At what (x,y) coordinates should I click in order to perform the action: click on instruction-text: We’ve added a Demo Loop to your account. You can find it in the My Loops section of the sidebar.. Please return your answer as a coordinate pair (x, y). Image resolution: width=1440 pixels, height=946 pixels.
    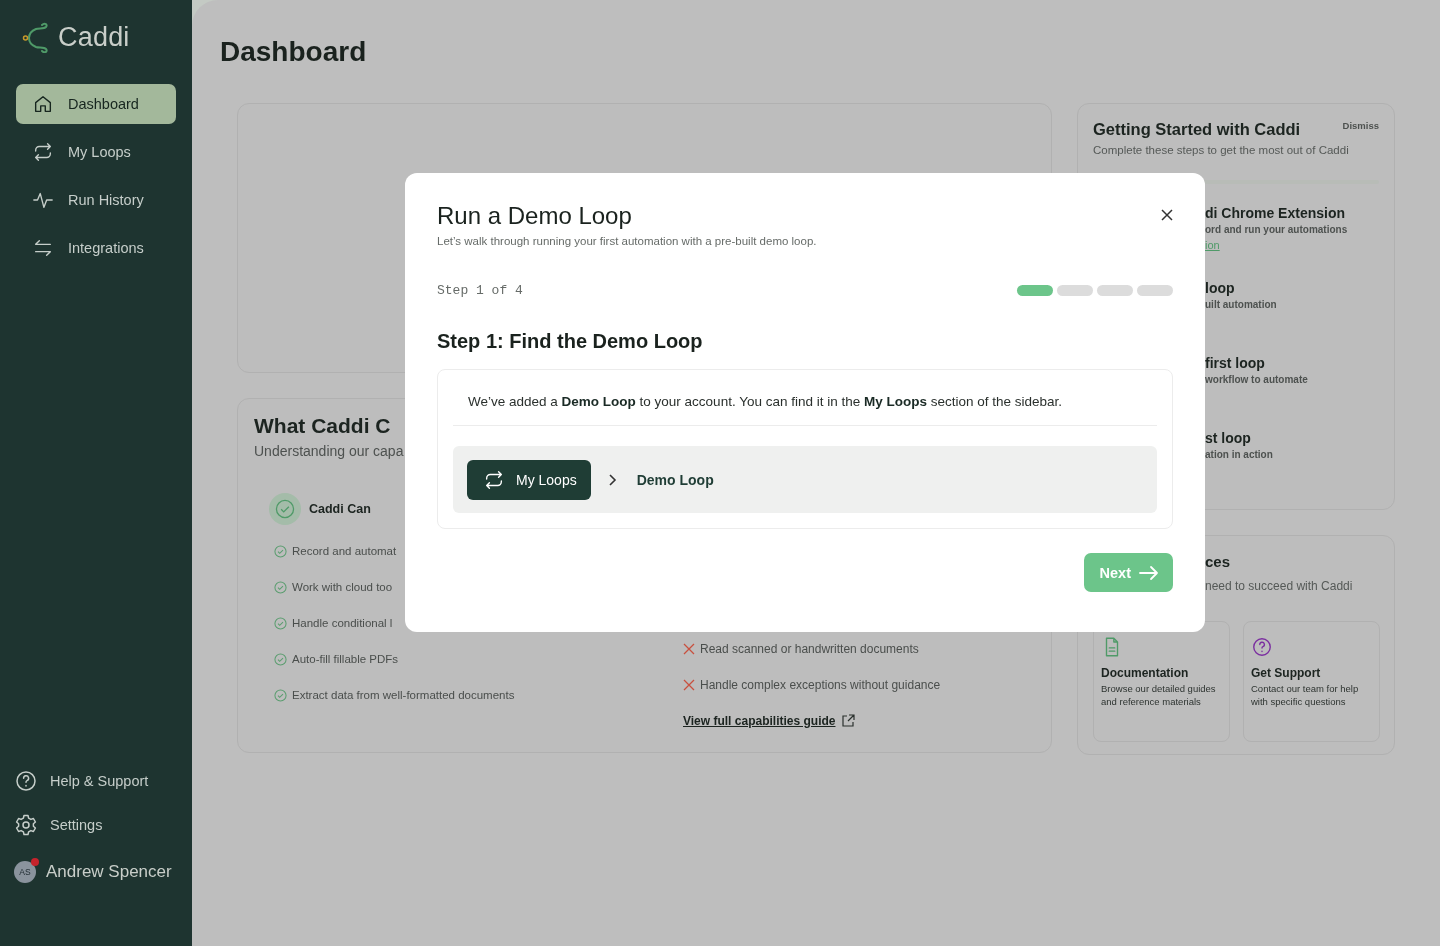
    Looking at the image, I should click on (805, 398).